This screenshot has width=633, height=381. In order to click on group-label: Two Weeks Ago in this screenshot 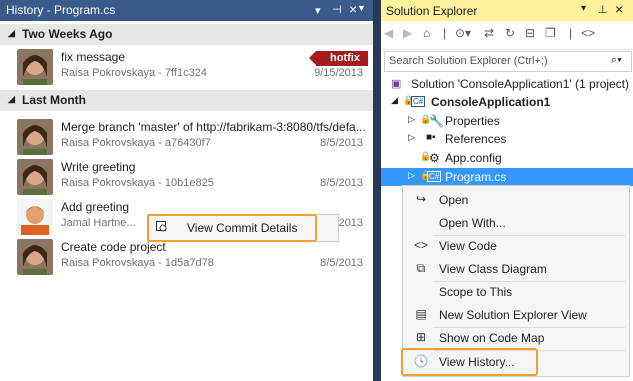, I will do `click(67, 34)`.